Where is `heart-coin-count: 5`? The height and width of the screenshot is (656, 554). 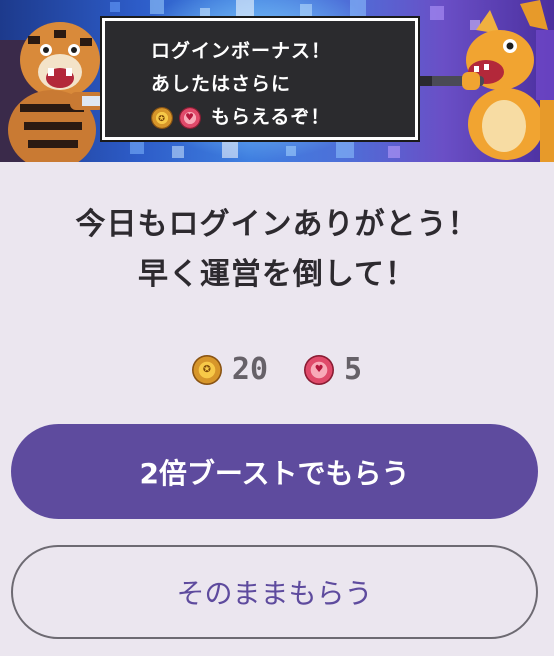 heart-coin-count: 5 is located at coordinates (353, 369).